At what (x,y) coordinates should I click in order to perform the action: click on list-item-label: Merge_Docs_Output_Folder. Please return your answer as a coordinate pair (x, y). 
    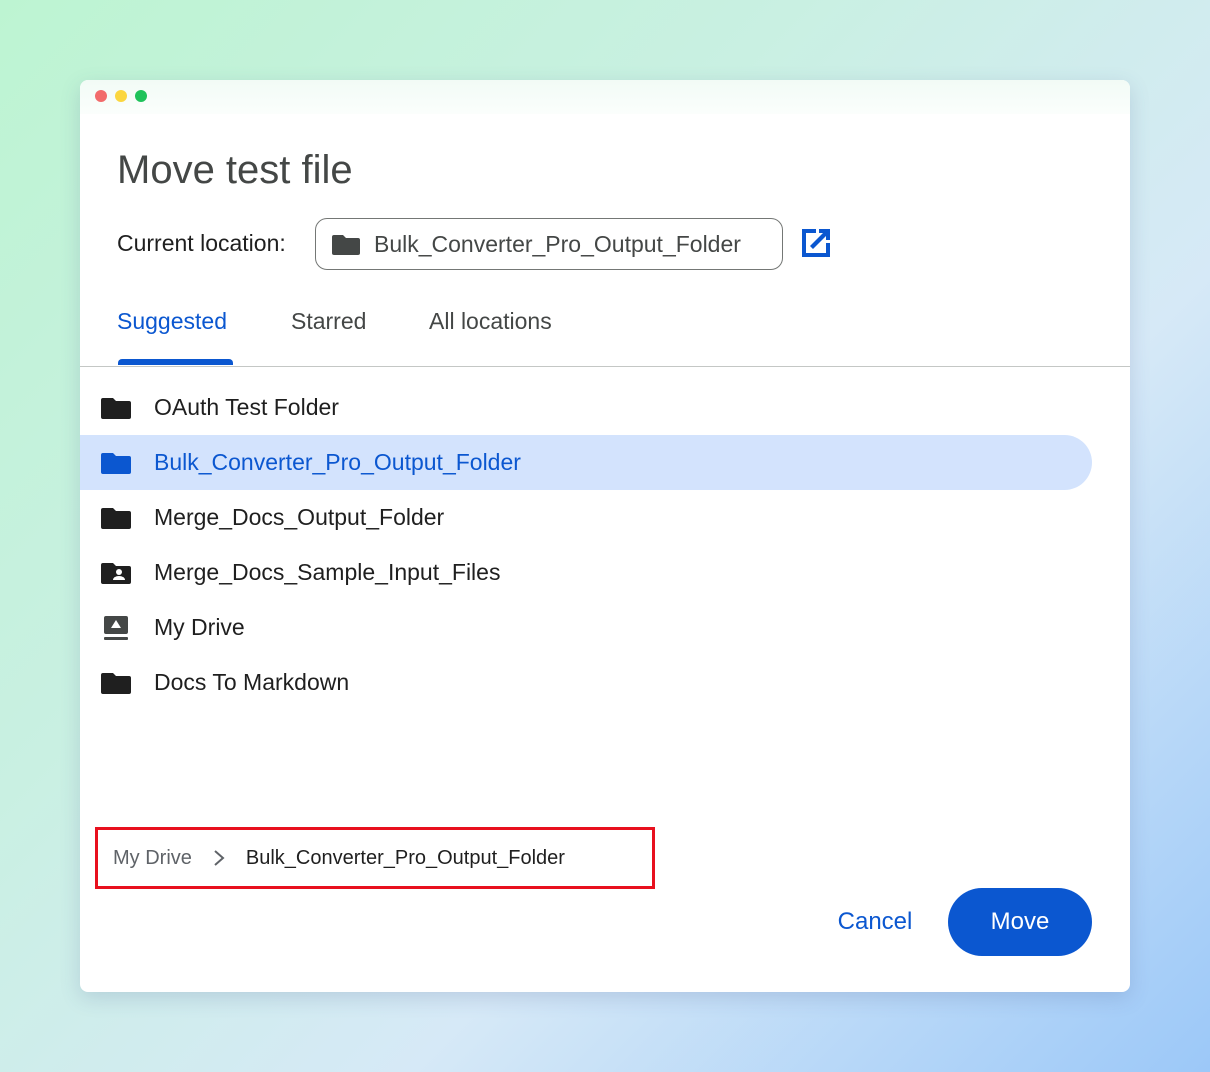
    Looking at the image, I should click on (299, 517).